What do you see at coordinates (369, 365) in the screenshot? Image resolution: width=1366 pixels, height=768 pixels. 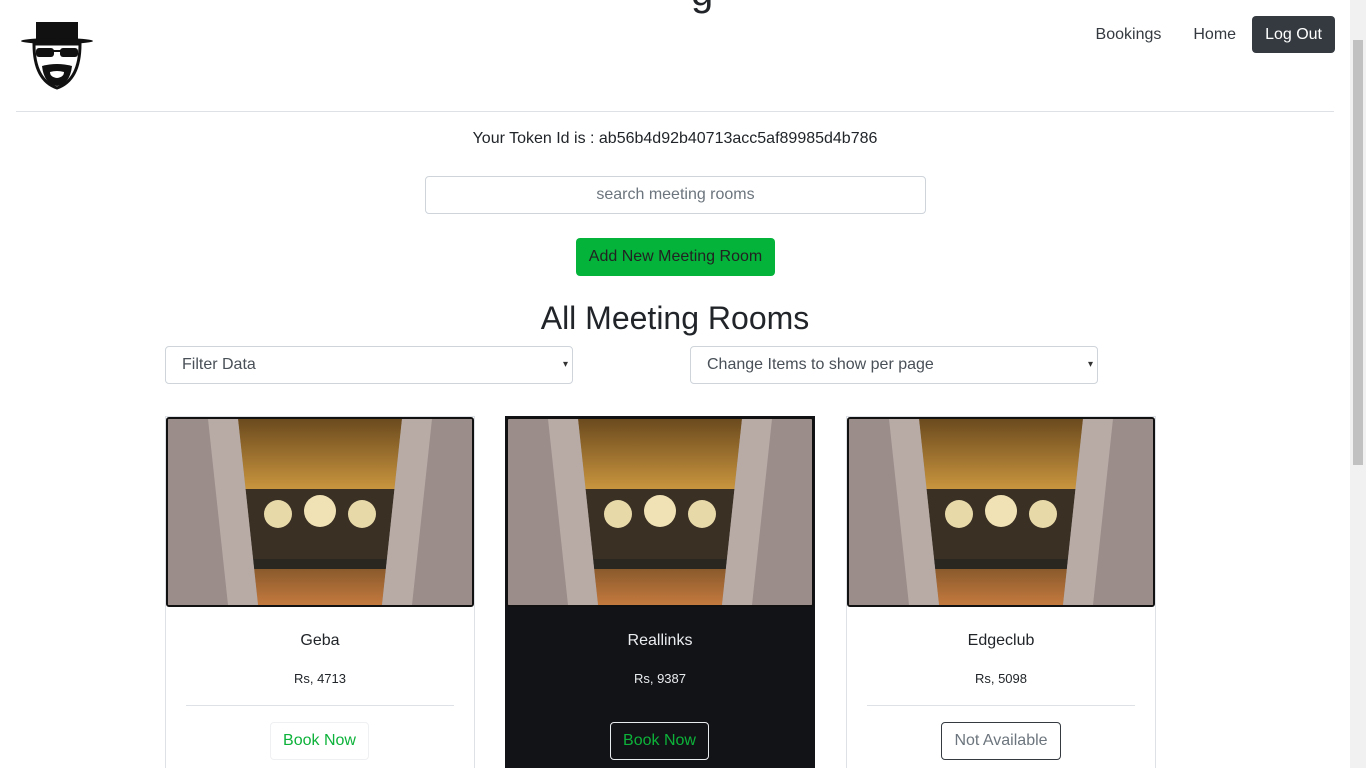 I see `filter-select: Filter Data ▾` at bounding box center [369, 365].